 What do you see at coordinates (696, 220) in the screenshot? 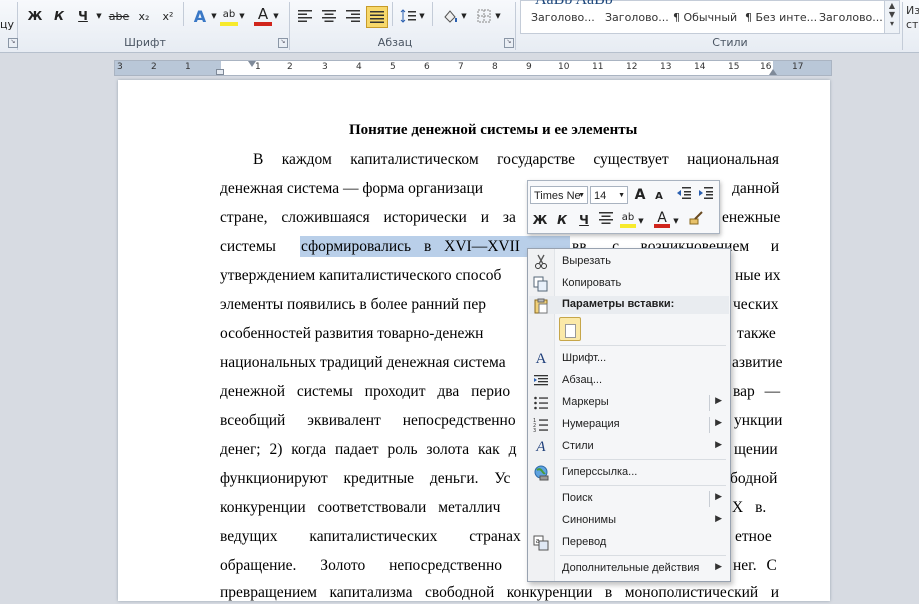
I see `format-painter-icon` at bounding box center [696, 220].